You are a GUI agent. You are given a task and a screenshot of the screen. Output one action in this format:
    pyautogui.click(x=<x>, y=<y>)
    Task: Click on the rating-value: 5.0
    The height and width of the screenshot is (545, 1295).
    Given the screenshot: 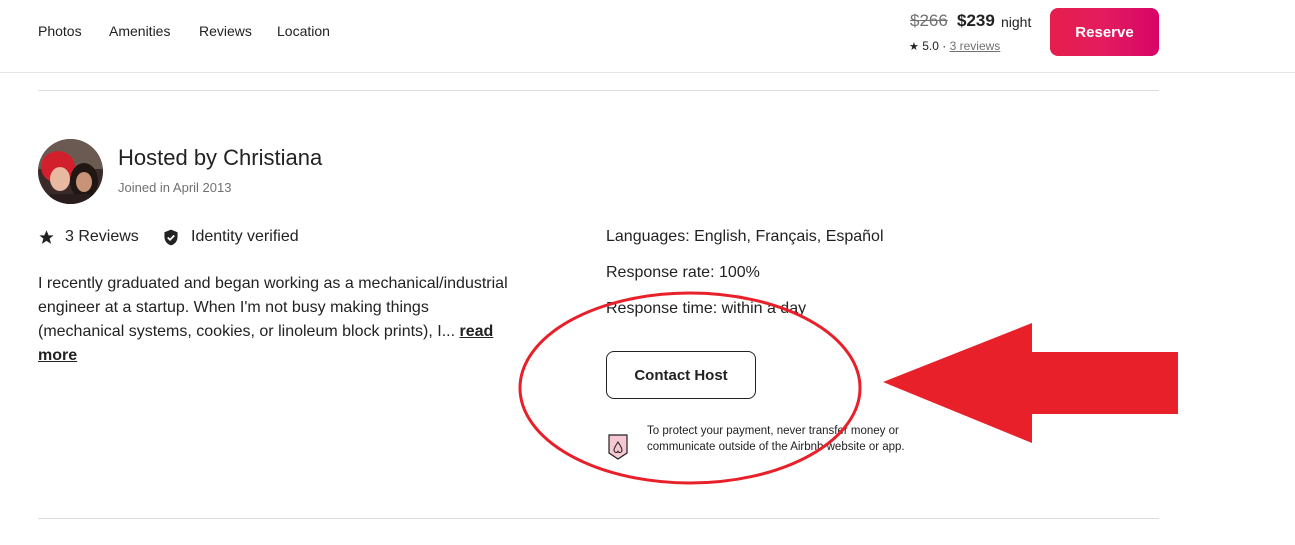 What is the action you would take?
    pyautogui.click(x=930, y=46)
    